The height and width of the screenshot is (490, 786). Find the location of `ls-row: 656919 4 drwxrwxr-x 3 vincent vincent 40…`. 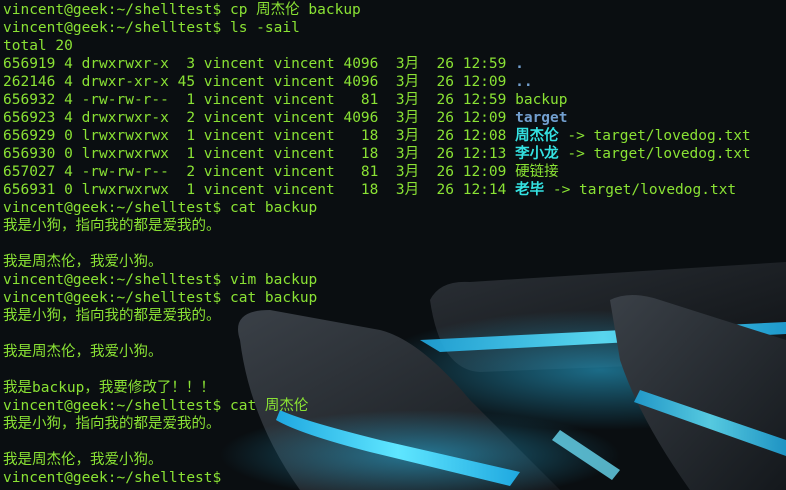

ls-row: 656919 4 drwxrwxr-x 3 vincent vincent 40… is located at coordinates (394, 64).